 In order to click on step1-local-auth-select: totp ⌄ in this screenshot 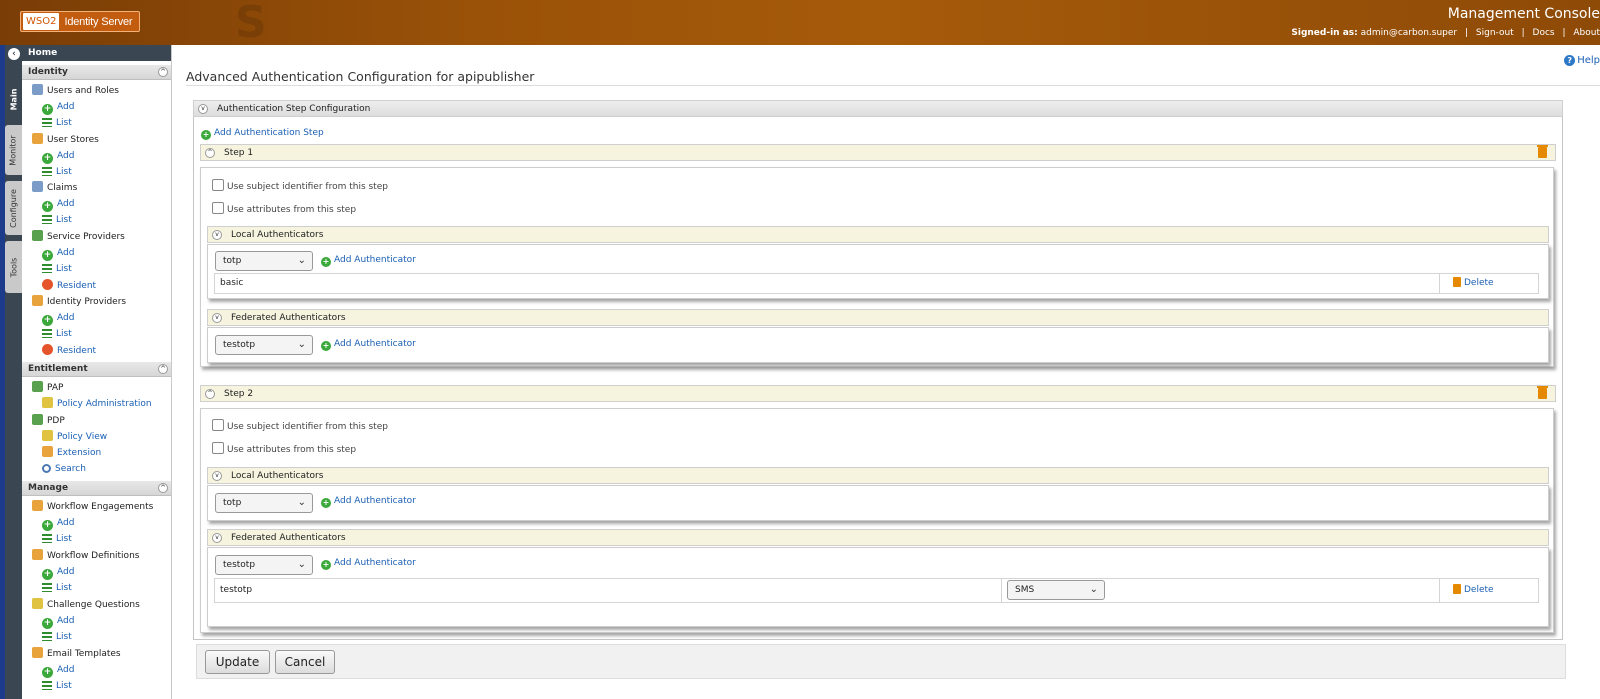, I will do `click(264, 261)`.